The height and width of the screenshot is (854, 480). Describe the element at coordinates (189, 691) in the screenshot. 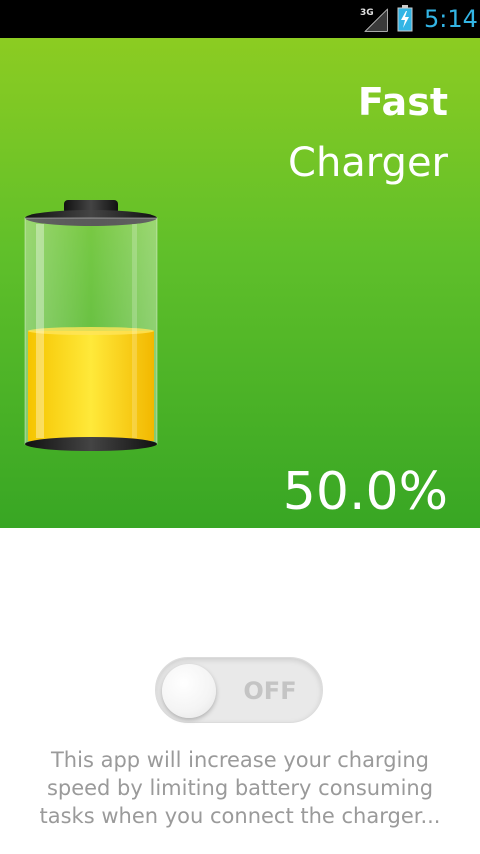

I see `toggle-knob` at that location.